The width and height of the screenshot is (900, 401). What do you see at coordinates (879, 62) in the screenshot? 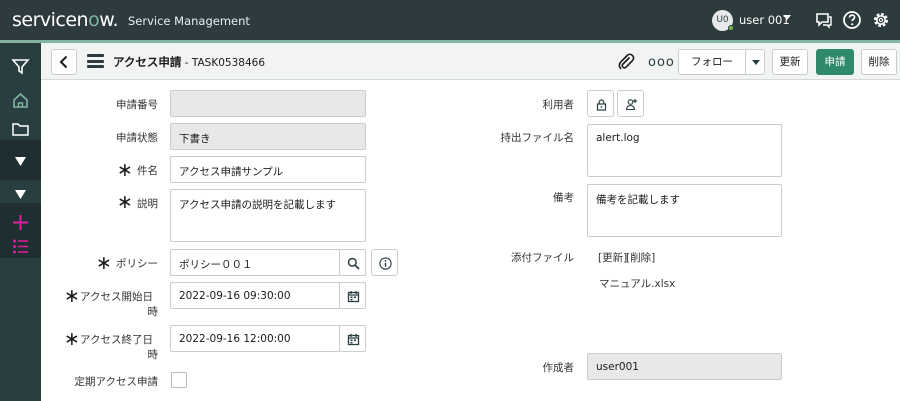
I see `delete-button: 削除` at bounding box center [879, 62].